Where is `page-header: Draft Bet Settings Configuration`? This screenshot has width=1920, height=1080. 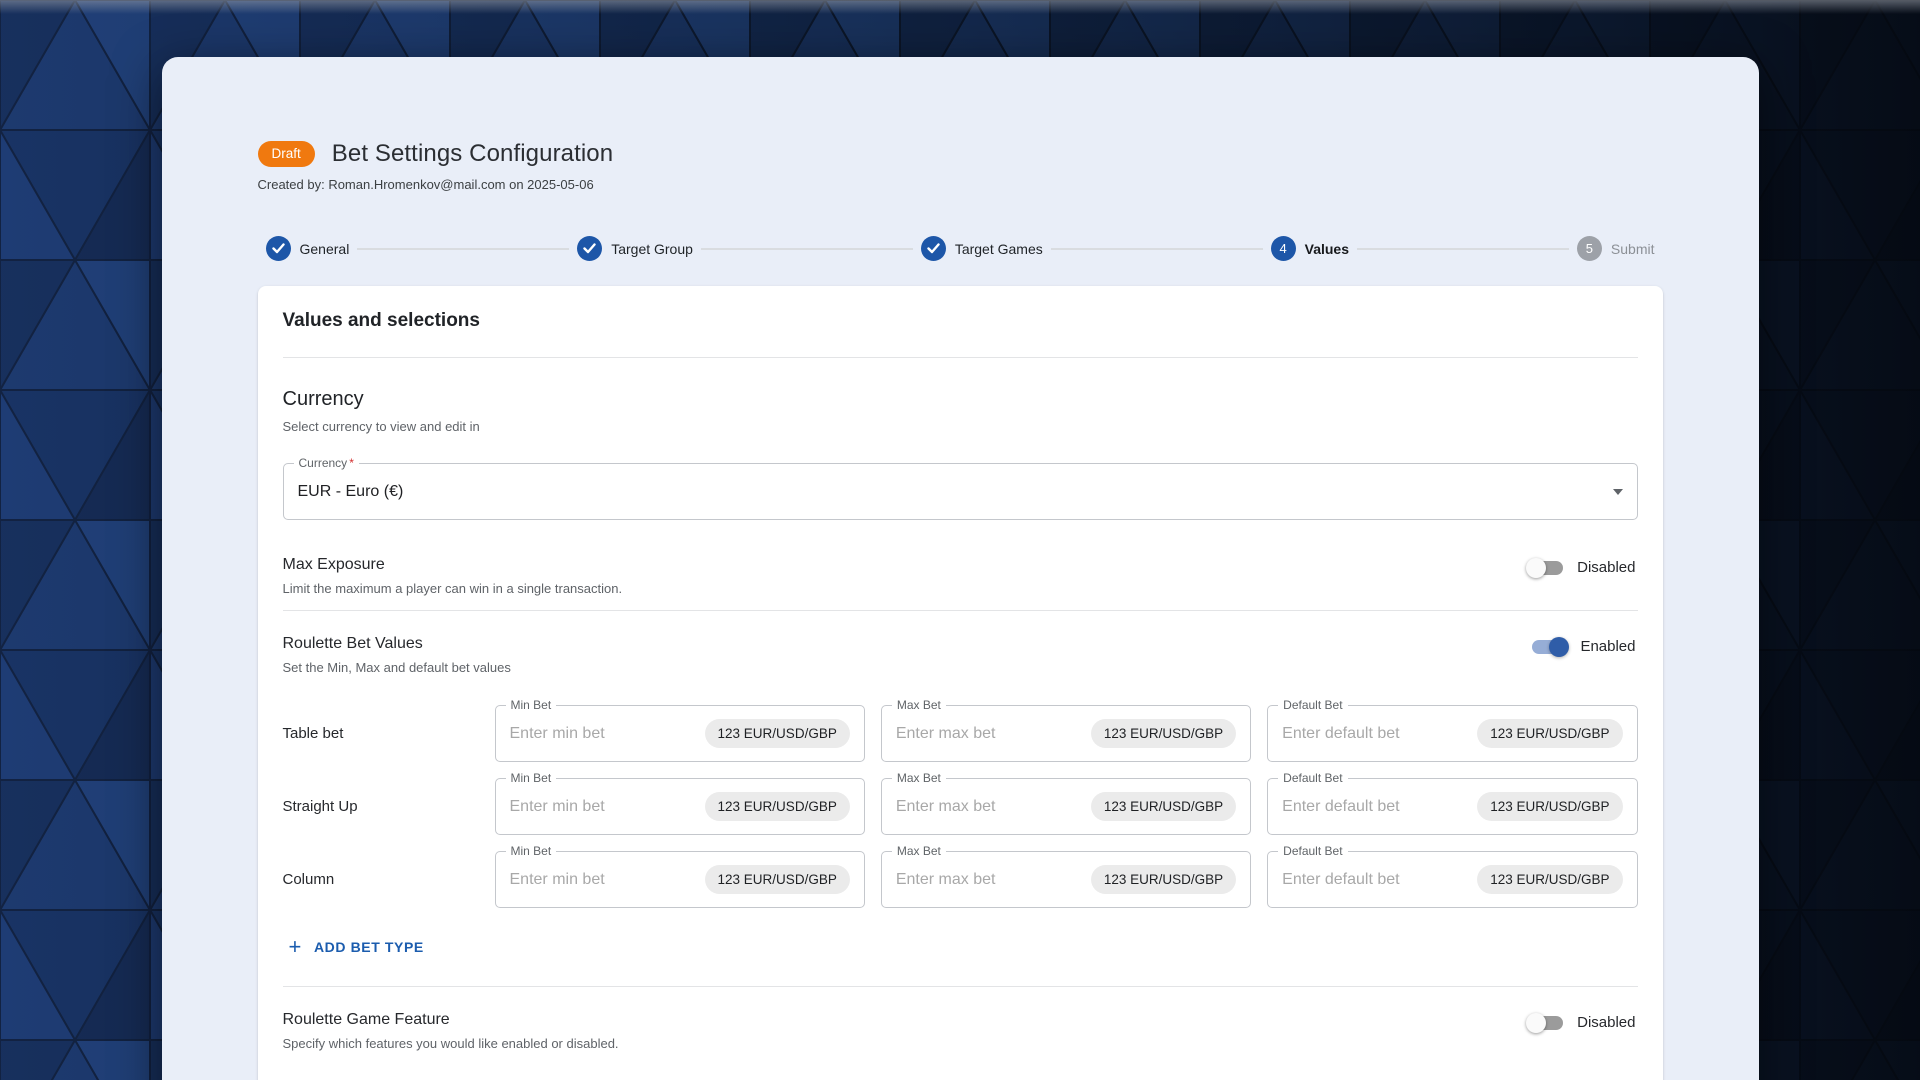
page-header: Draft Bet Settings Configuration is located at coordinates (960, 154).